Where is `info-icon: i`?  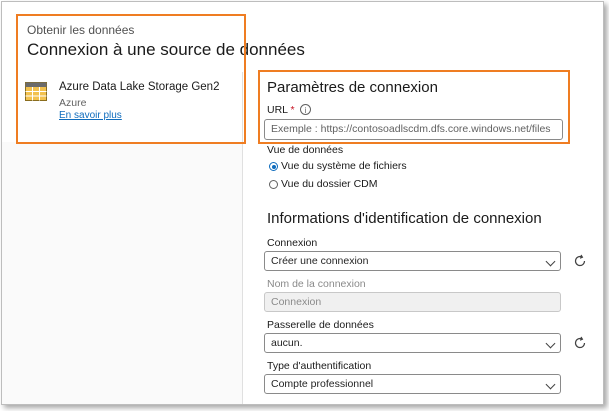 info-icon: i is located at coordinates (305, 109).